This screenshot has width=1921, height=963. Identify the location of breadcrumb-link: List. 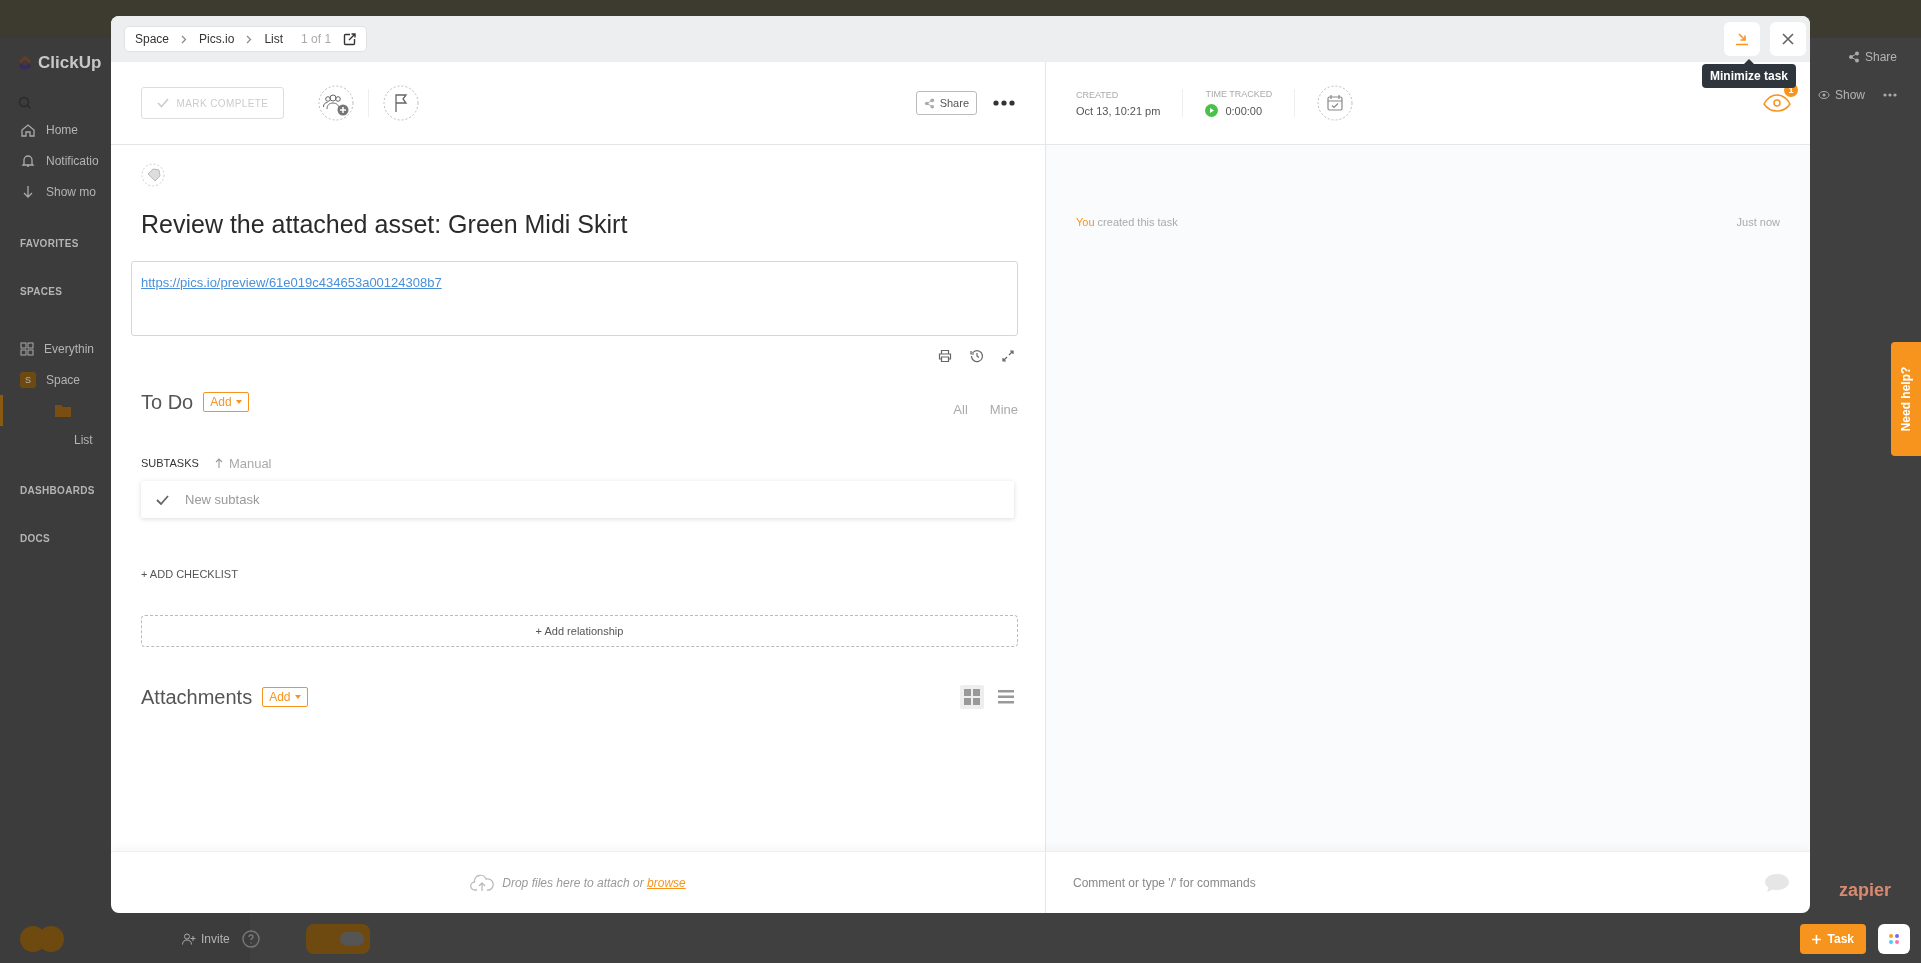
(274, 39).